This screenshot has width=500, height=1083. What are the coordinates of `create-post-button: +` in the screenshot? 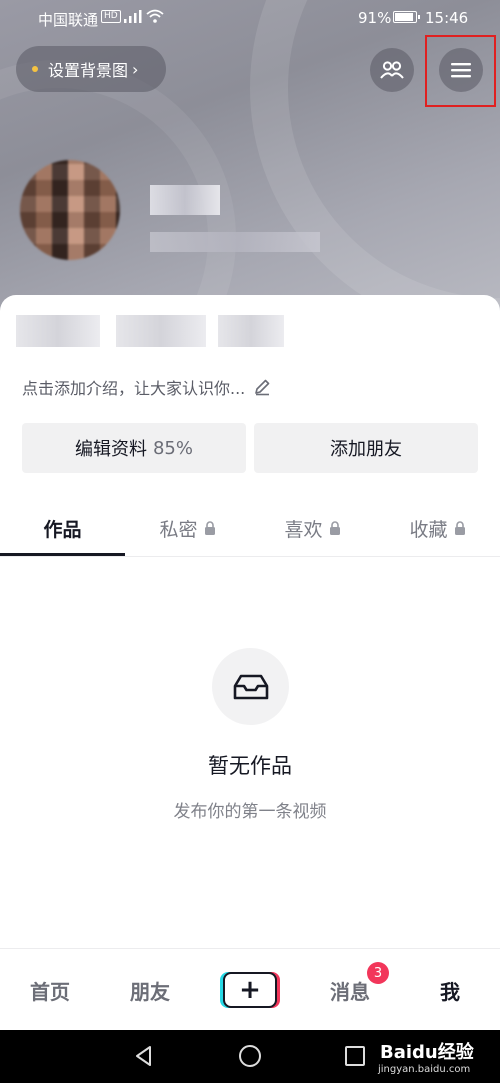 It's located at (250, 990).